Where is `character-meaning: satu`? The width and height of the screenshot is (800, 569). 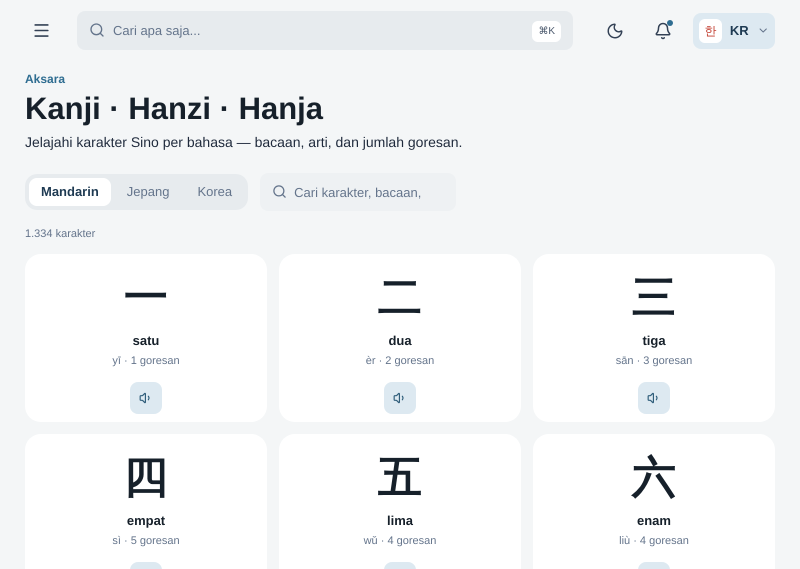 character-meaning: satu is located at coordinates (146, 341).